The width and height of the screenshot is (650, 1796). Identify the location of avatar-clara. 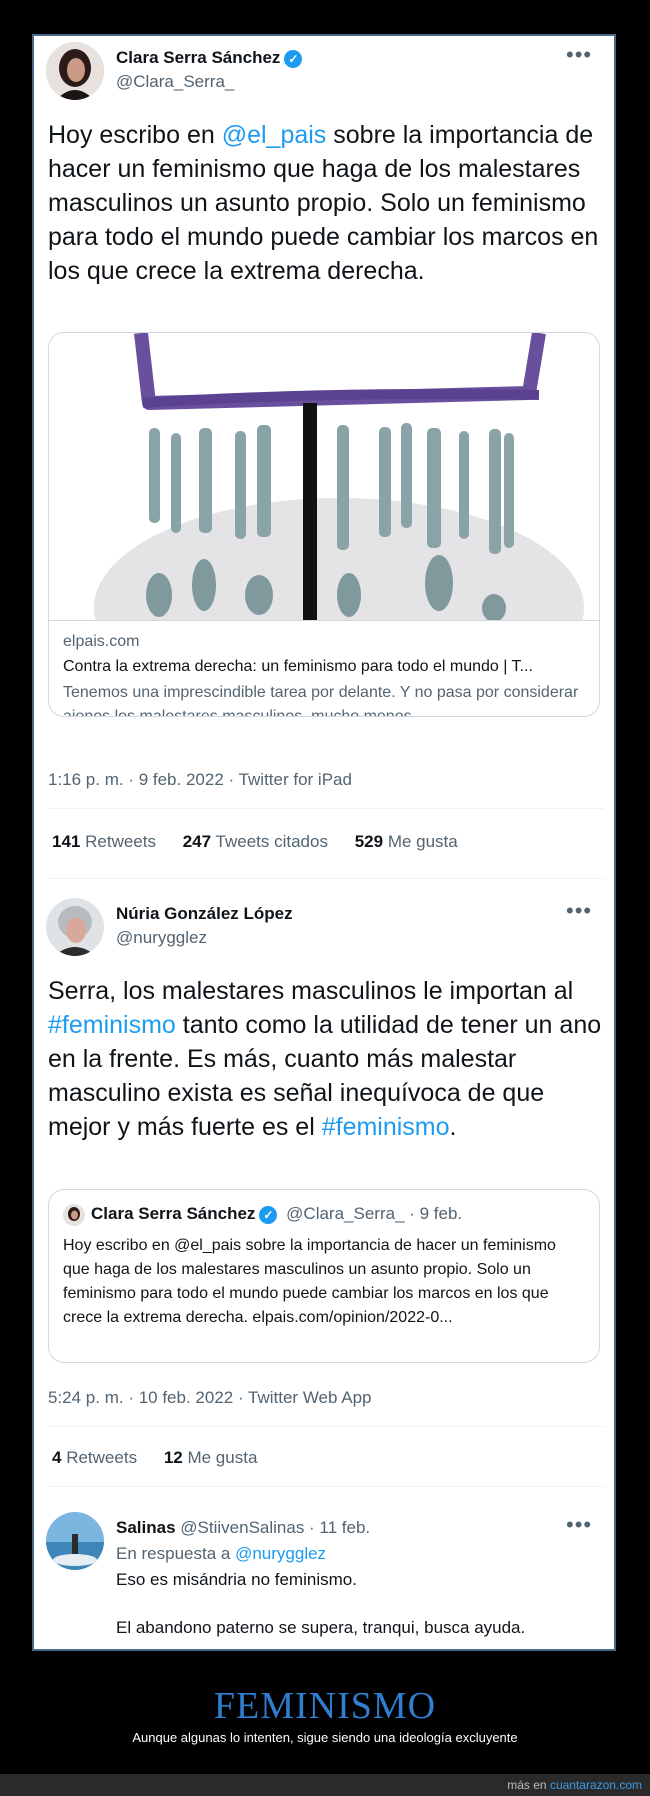
(75, 71).